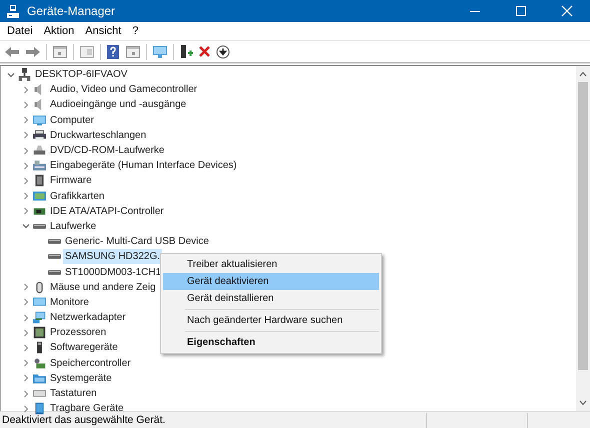 This screenshot has height=428, width=590. I want to click on category-item: DVD/CD-ROM-Laufwerke, so click(107, 150).